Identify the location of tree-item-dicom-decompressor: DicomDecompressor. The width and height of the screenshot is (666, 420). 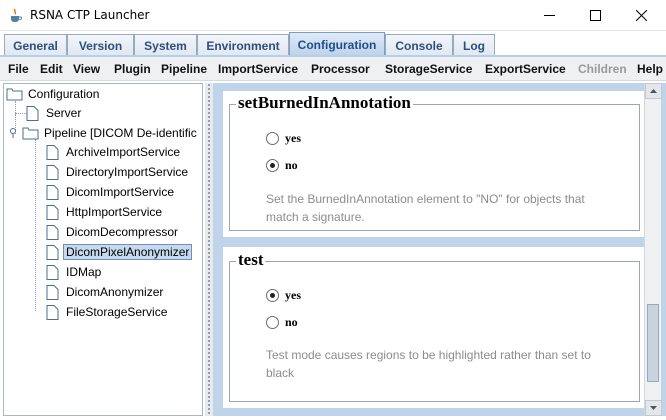
(113, 232).